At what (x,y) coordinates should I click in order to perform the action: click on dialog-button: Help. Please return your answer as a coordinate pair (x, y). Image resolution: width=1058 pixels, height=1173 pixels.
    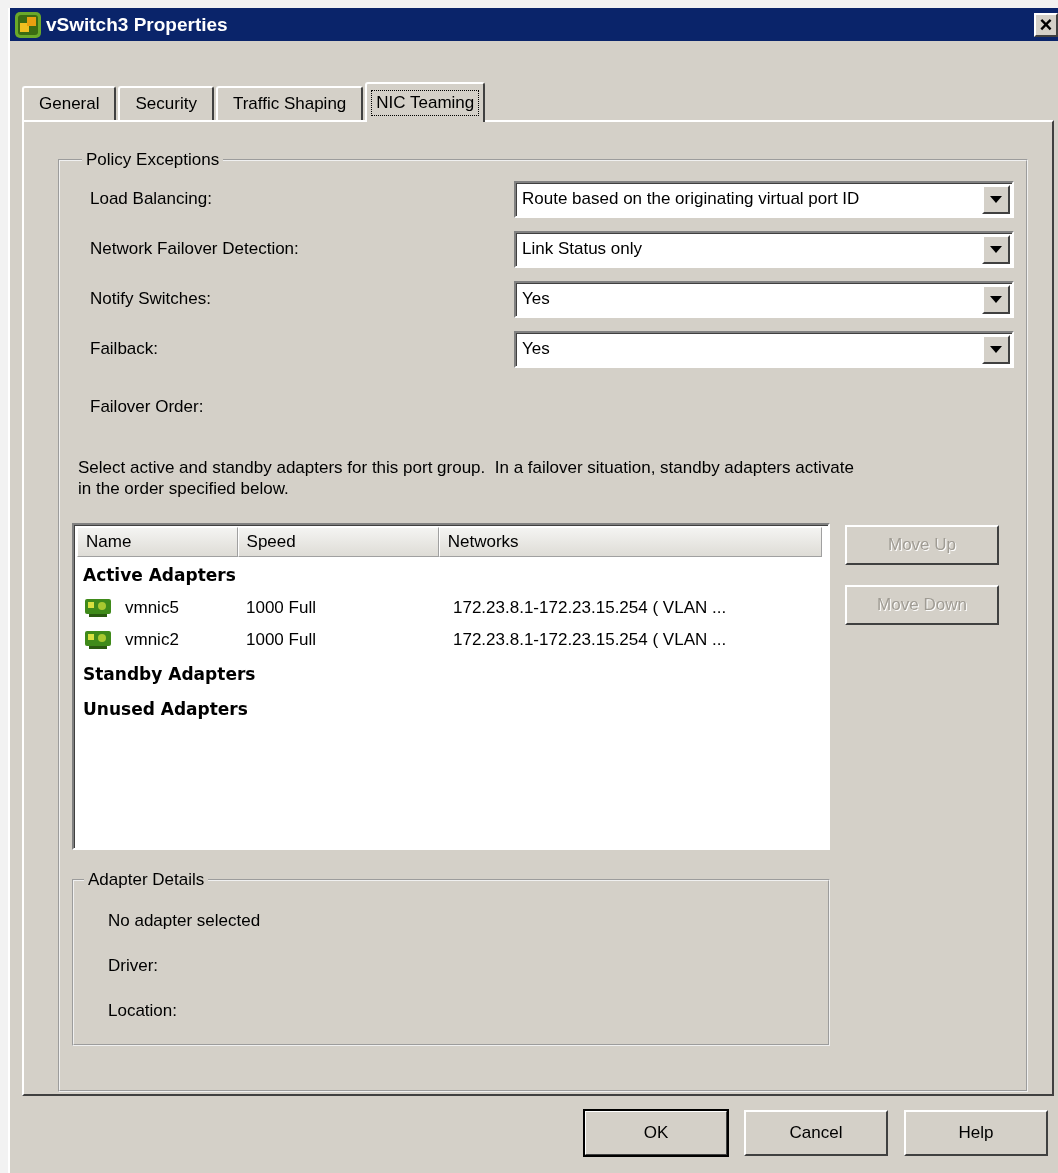
    Looking at the image, I should click on (976, 1133).